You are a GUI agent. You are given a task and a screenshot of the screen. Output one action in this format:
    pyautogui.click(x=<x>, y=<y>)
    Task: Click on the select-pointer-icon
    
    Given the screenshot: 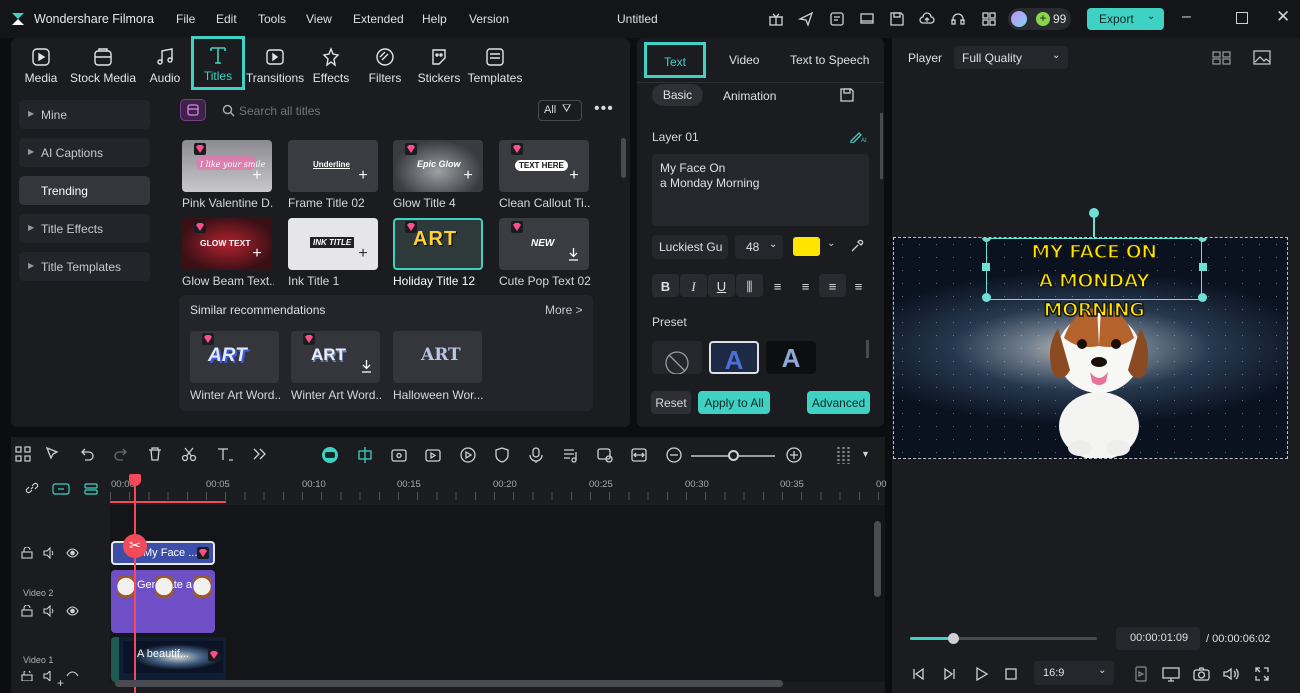 What is the action you would take?
    pyautogui.click(x=54, y=455)
    